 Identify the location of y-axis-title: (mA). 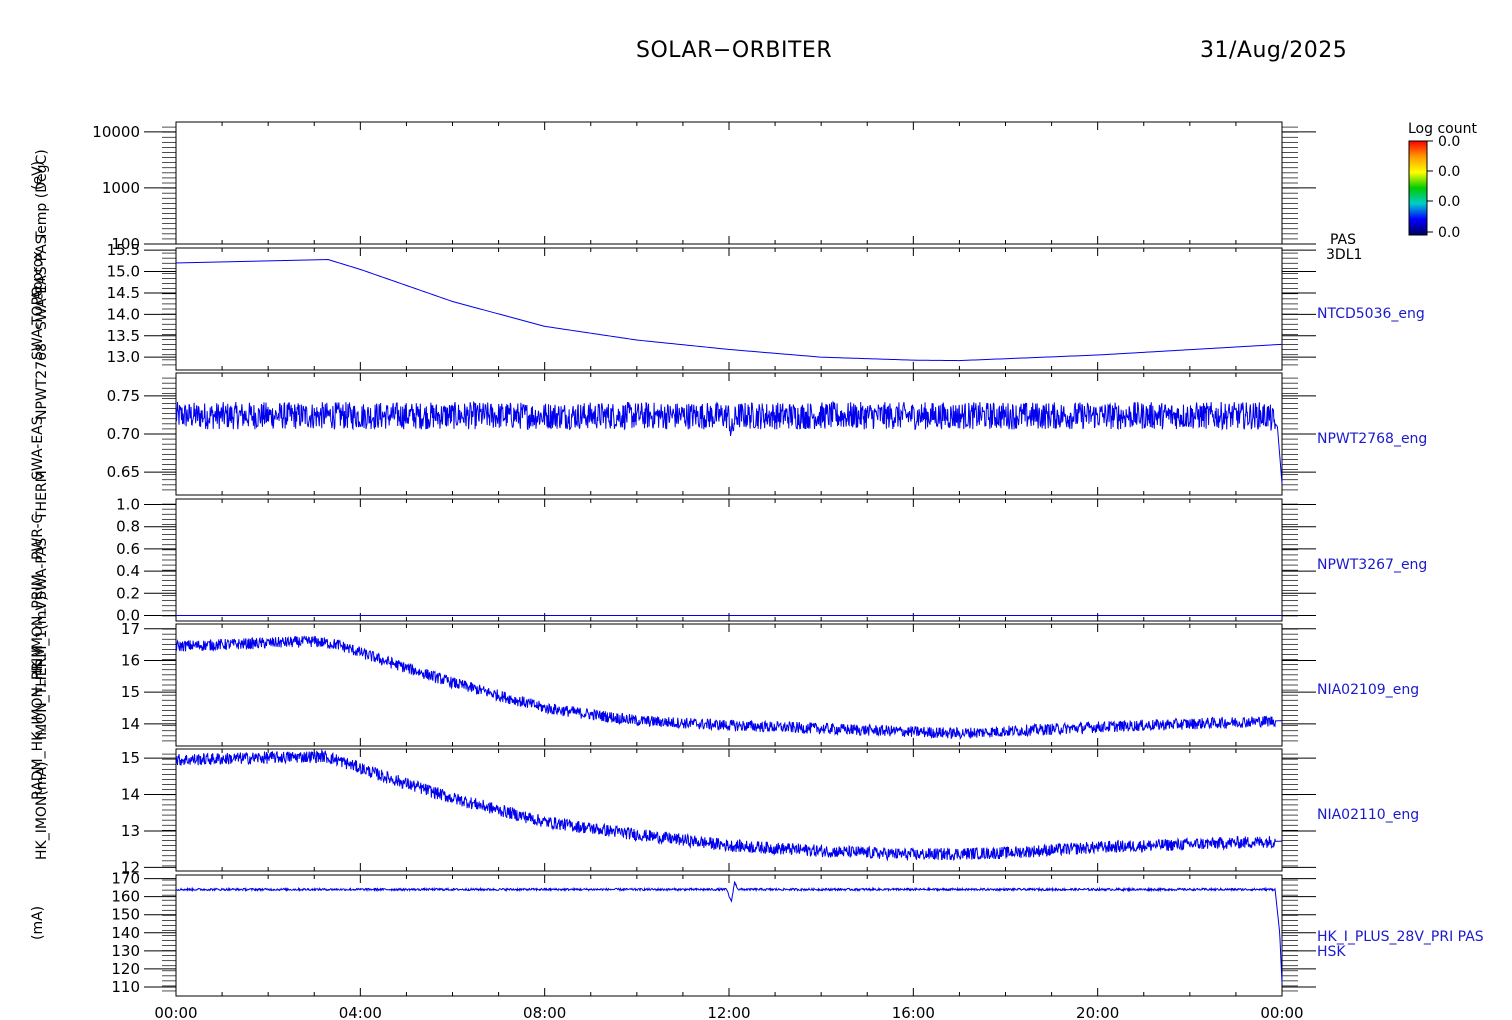
(38, 922).